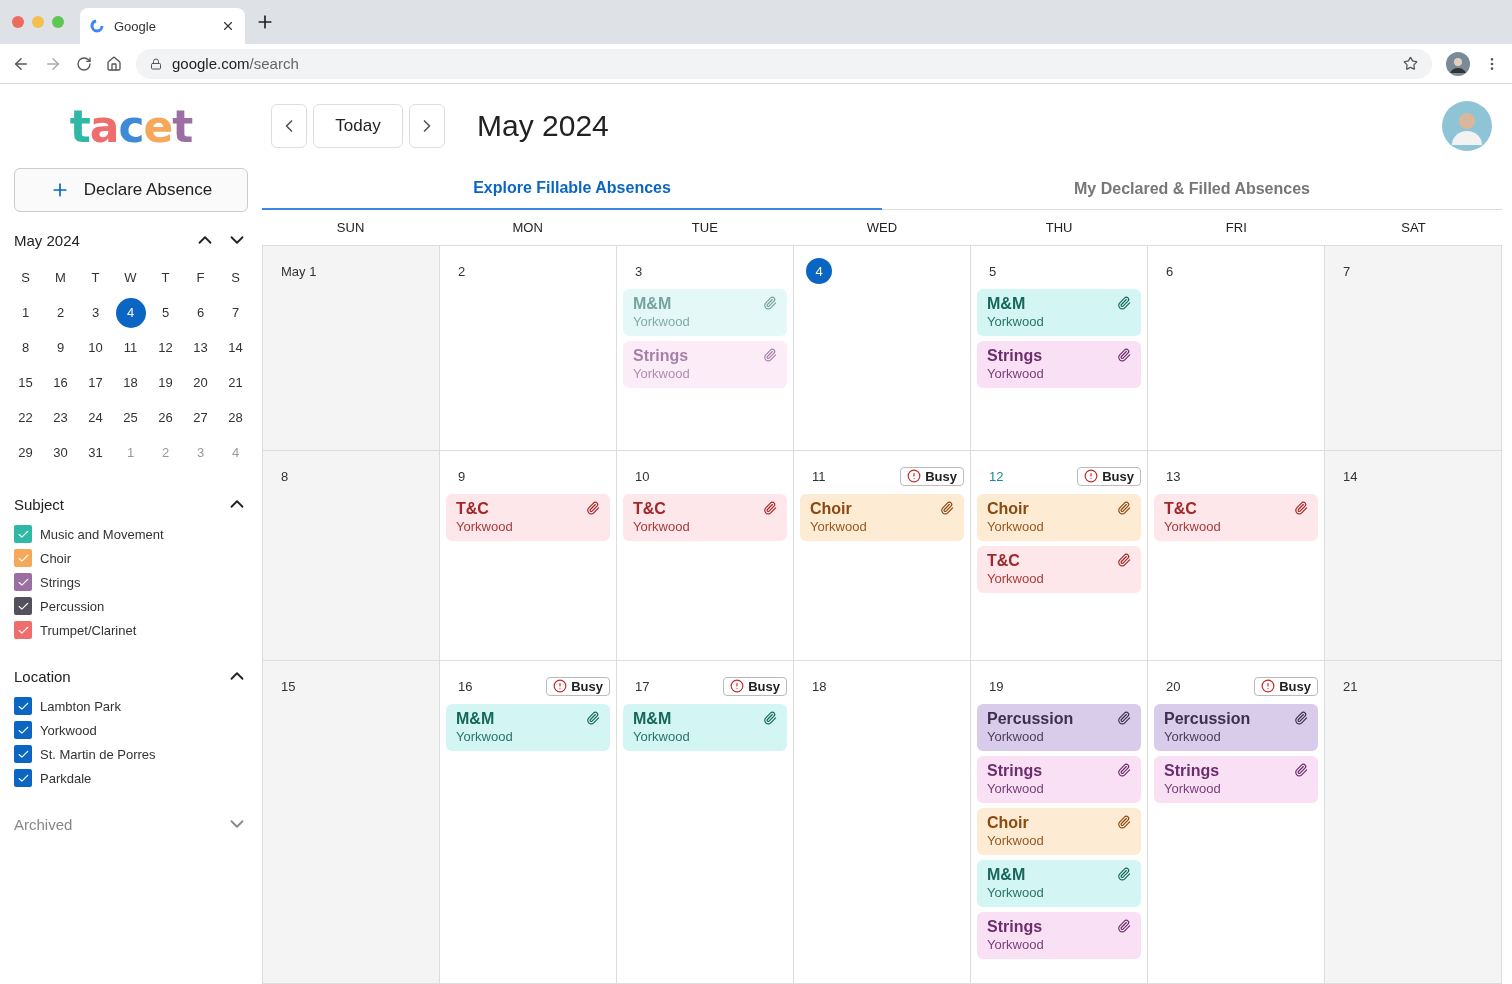 This screenshot has height=984, width=1512. What do you see at coordinates (200, 347) in the screenshot?
I see `mini-calendar-day: 13` at bounding box center [200, 347].